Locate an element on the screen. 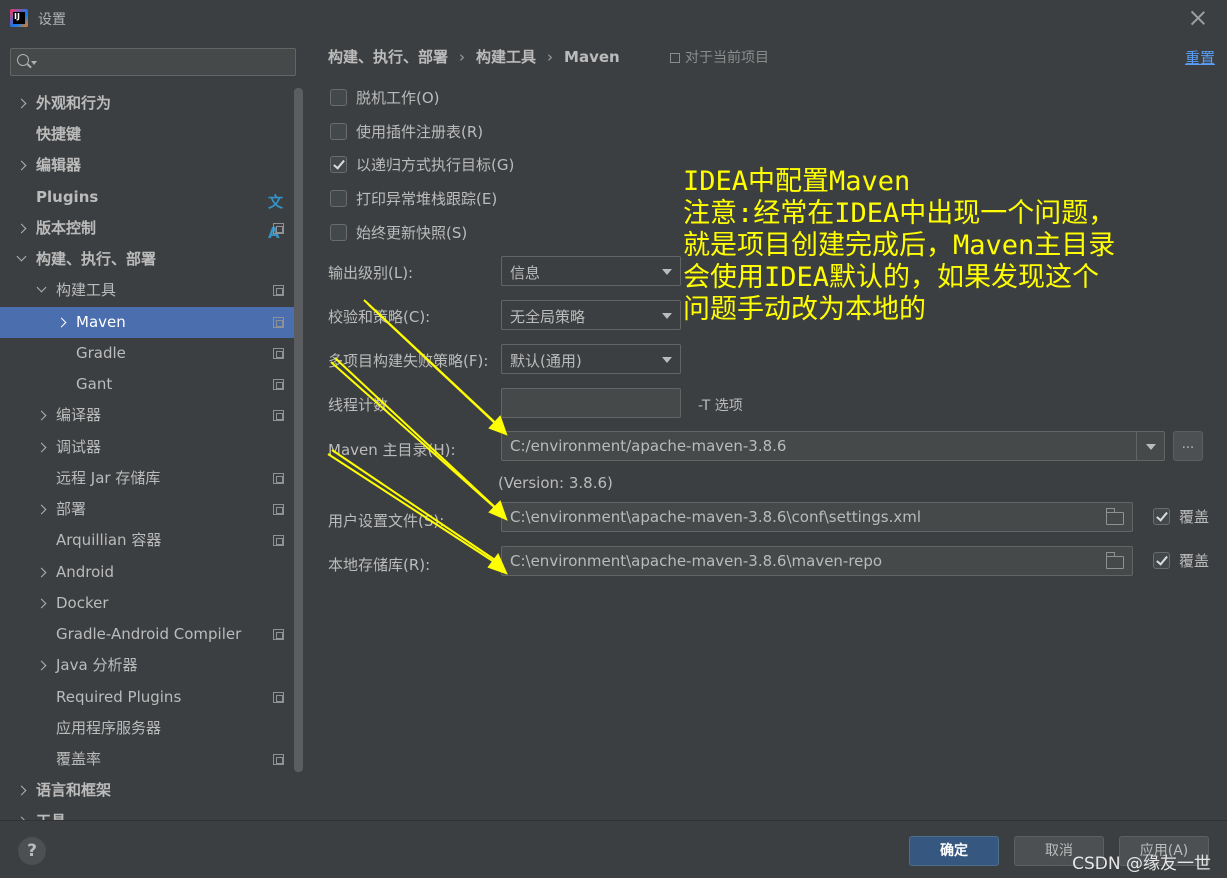  sidebar-item-gant: Gant is located at coordinates (147, 384).